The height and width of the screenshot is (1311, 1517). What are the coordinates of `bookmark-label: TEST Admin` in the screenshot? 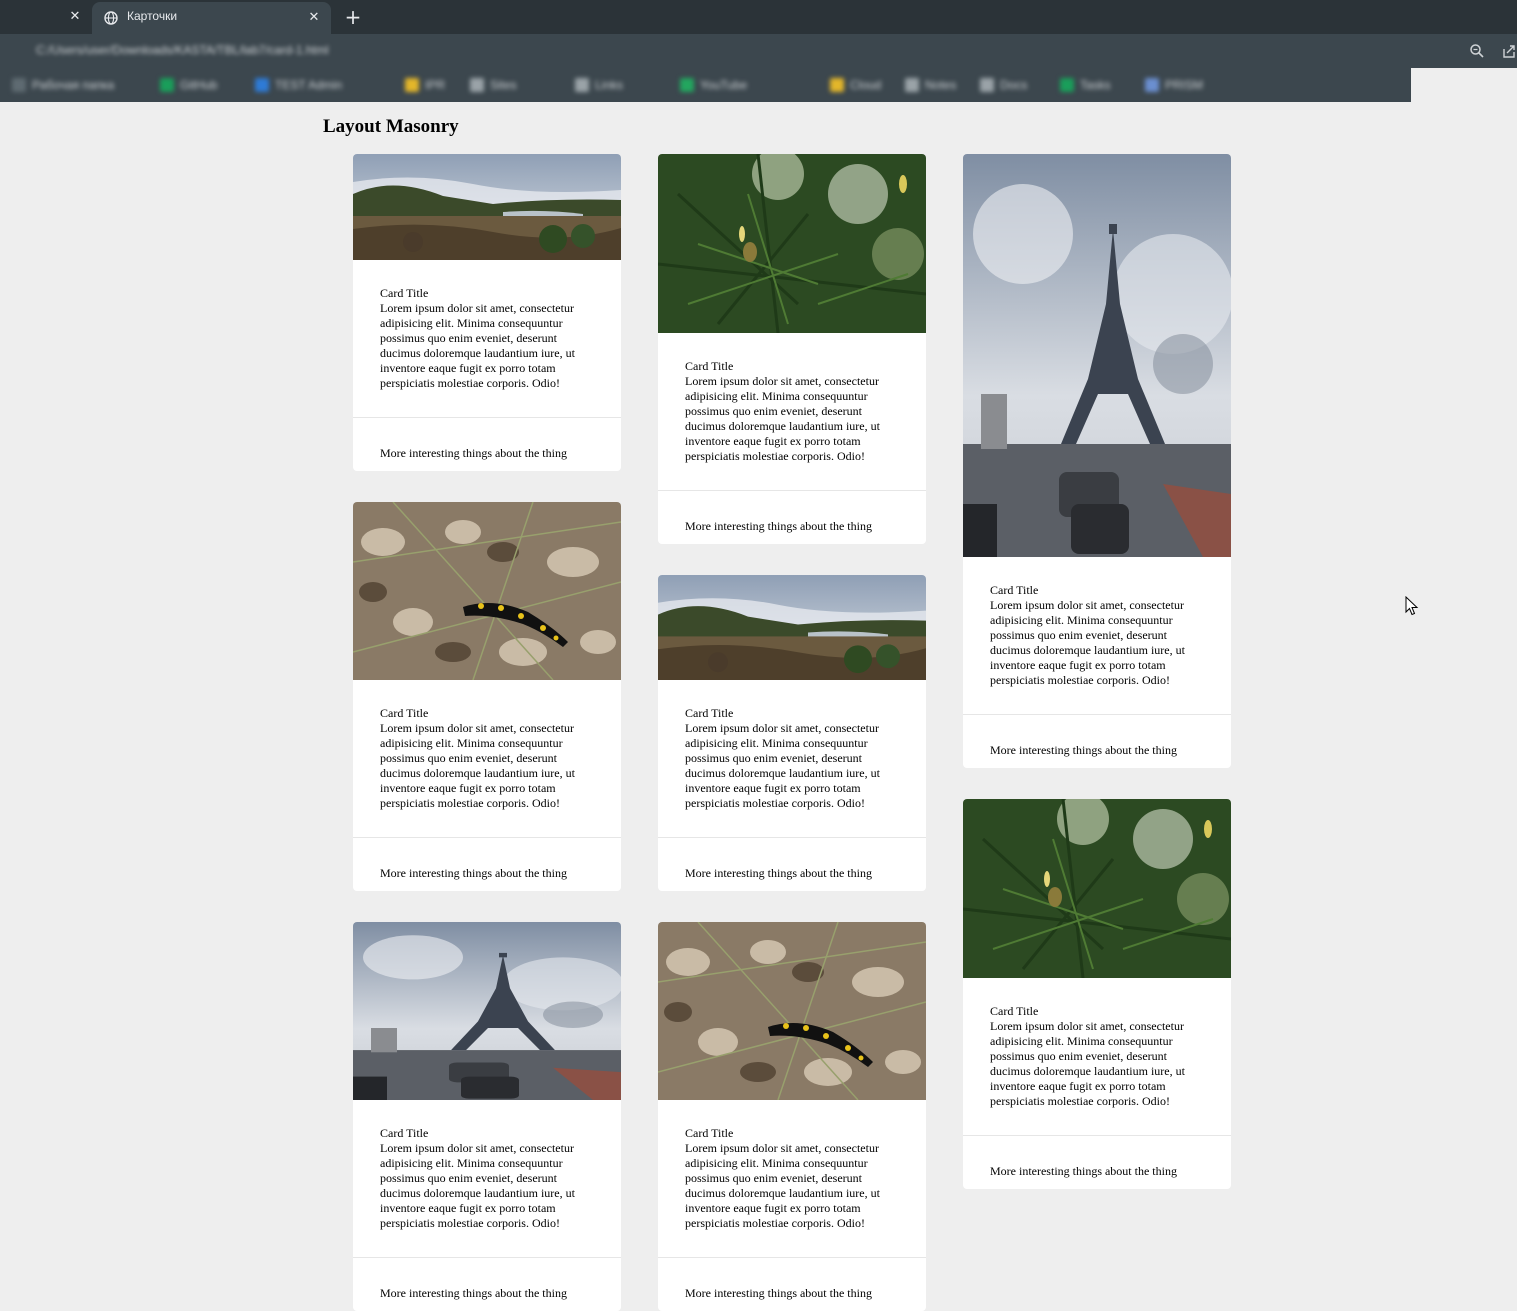 It's located at (309, 85).